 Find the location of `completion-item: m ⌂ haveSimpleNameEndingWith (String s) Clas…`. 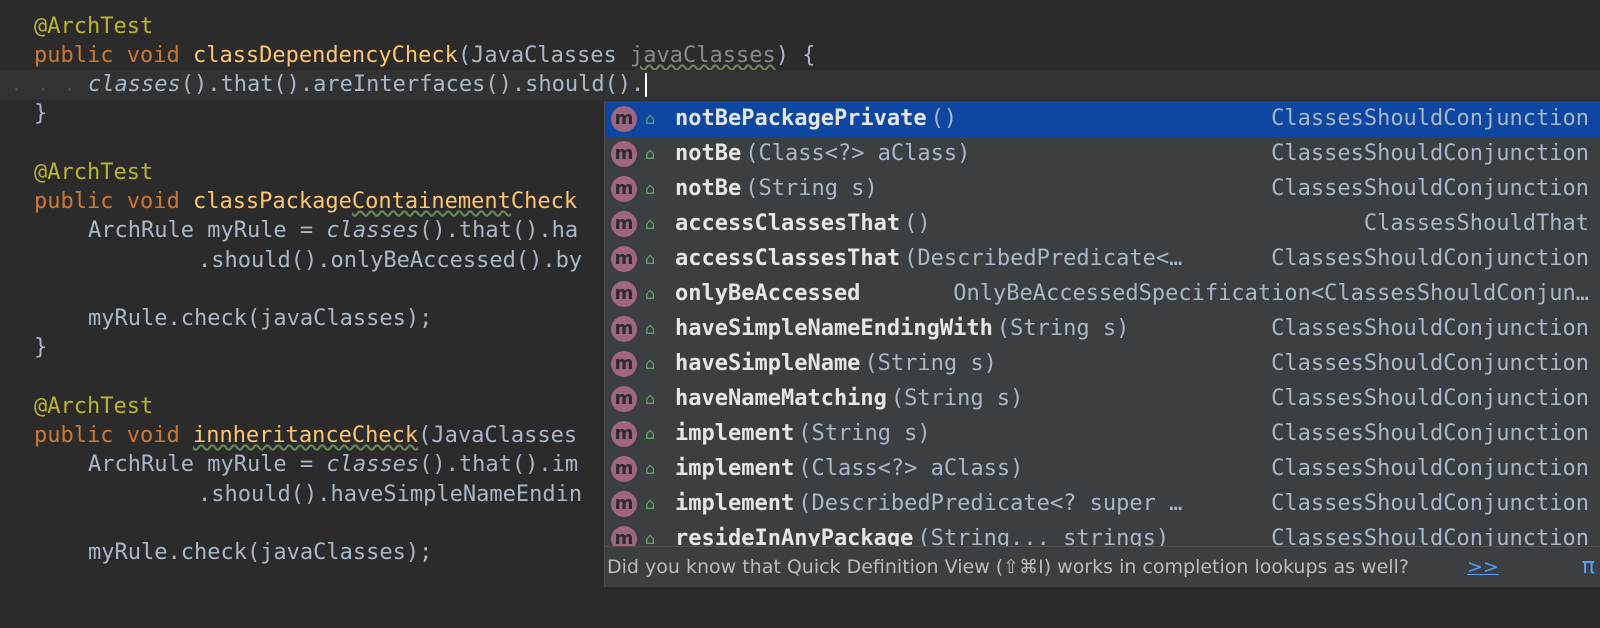

completion-item: m ⌂ haveSimpleNameEndingWith (String s) Clas… is located at coordinates (1102, 329).